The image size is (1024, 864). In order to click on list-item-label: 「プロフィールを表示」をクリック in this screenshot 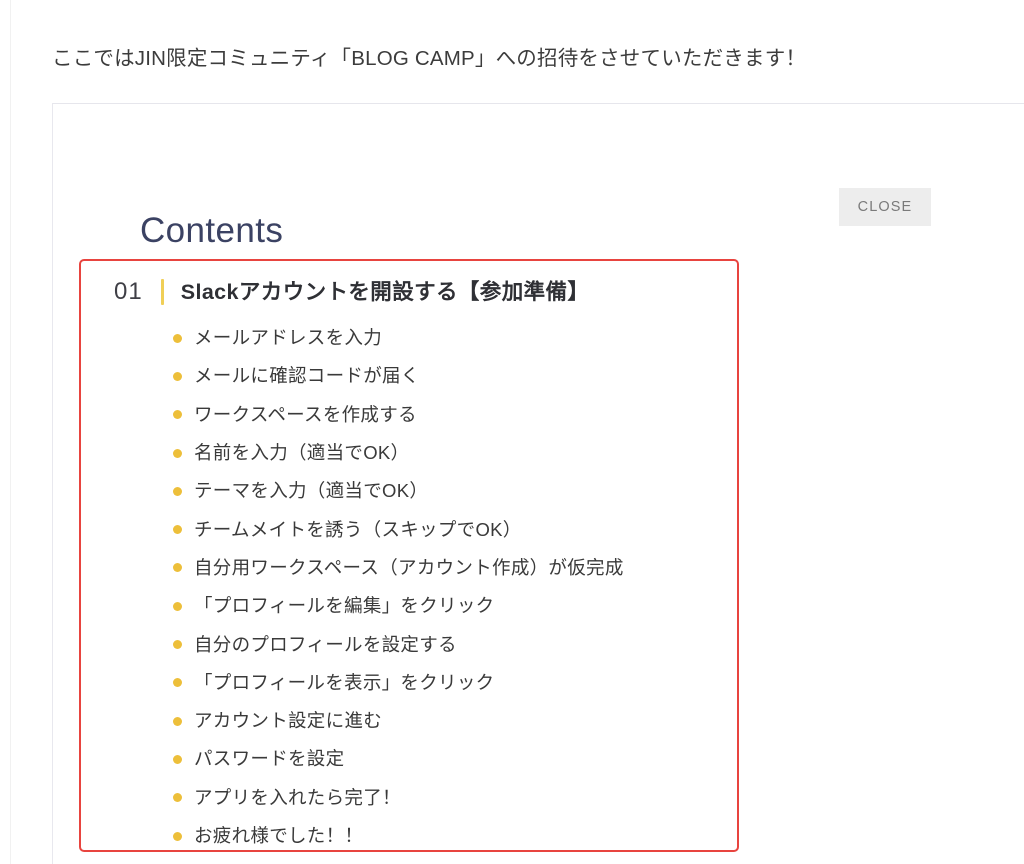, I will do `click(344, 682)`.